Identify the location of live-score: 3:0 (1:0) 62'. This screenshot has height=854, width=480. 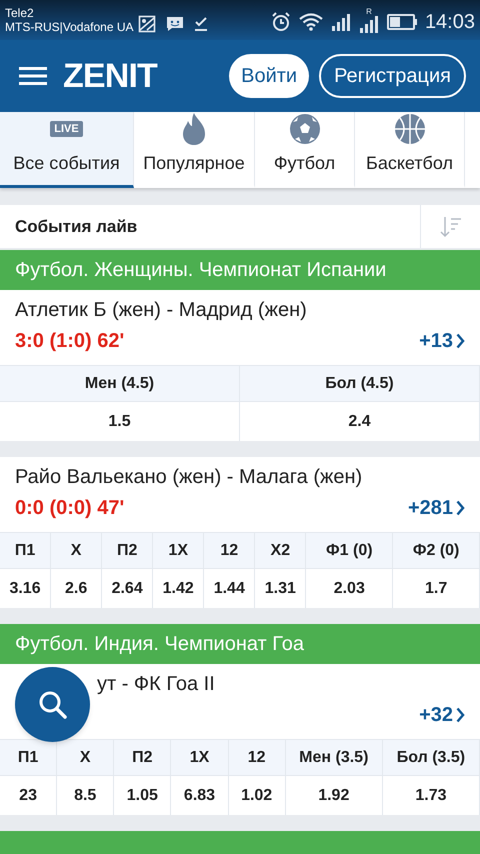
(69, 341).